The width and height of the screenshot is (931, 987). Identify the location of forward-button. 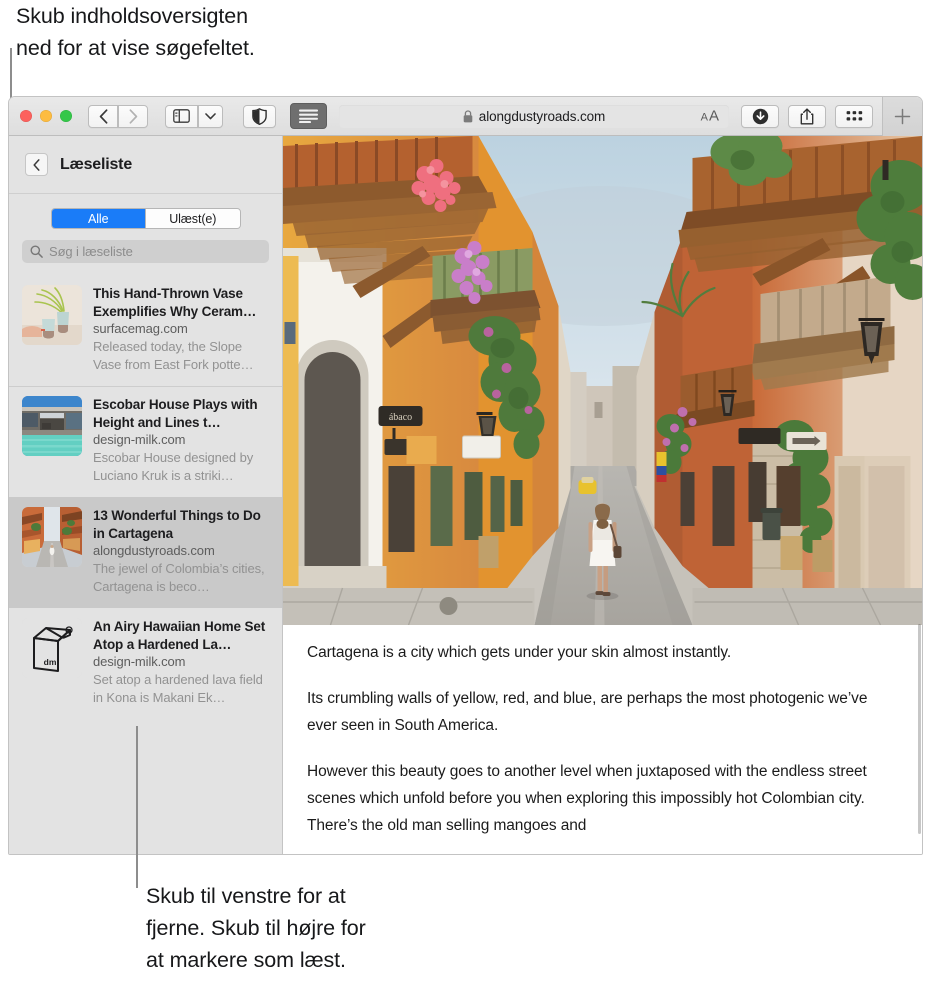
(133, 116).